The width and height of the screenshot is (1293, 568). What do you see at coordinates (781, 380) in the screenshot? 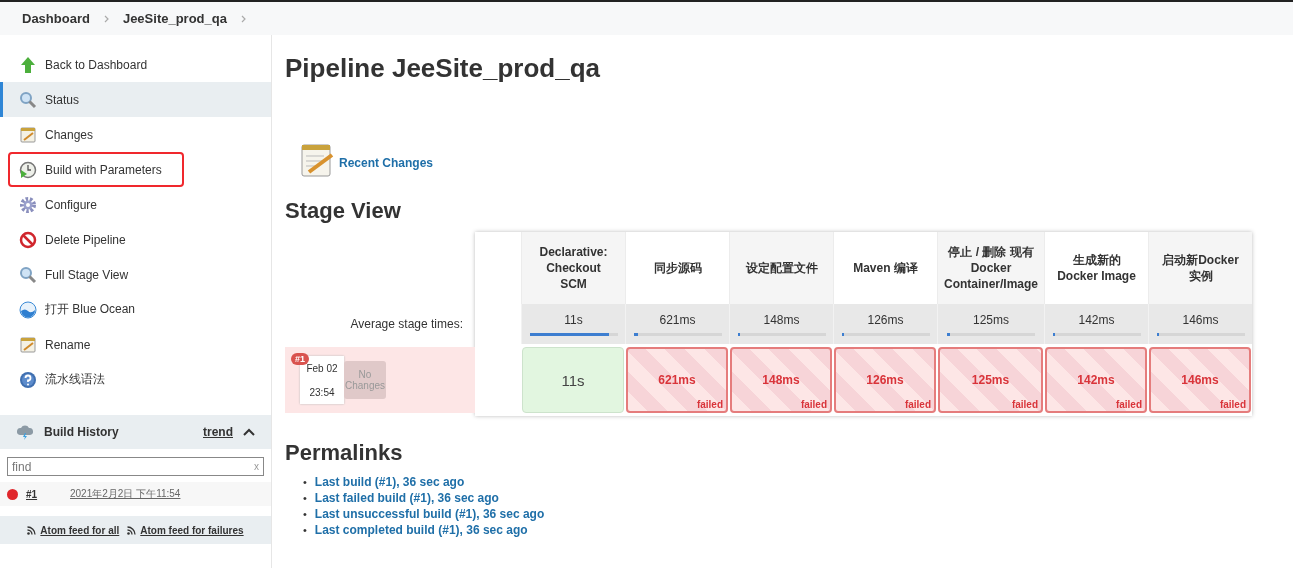
I see `stage-result: 148ms failed` at bounding box center [781, 380].